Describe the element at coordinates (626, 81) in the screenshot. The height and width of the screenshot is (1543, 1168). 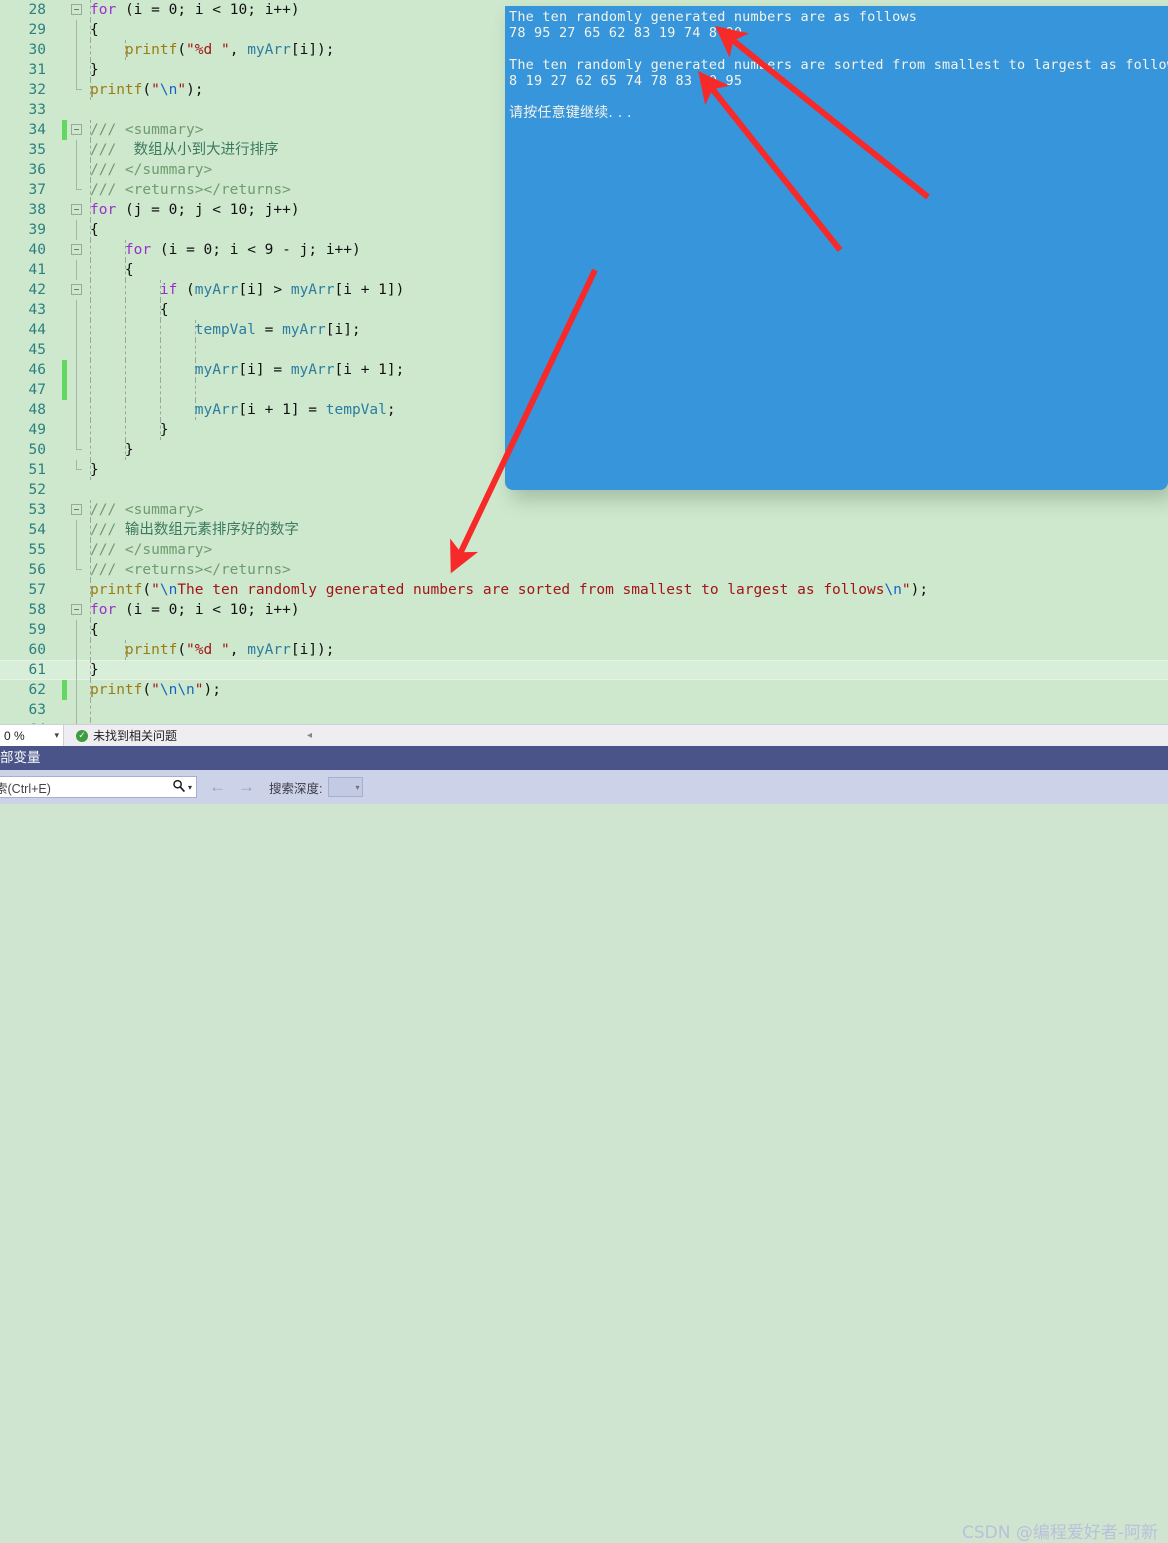
I see `console-line: 8 19 27 62 65 74 78 83 90 95` at that location.